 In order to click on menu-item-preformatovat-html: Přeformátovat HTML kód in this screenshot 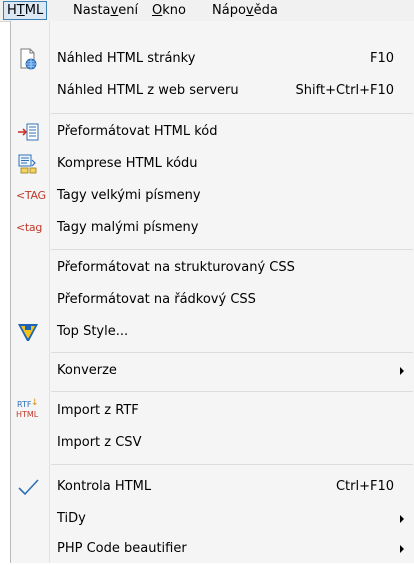, I will do `click(212, 132)`.